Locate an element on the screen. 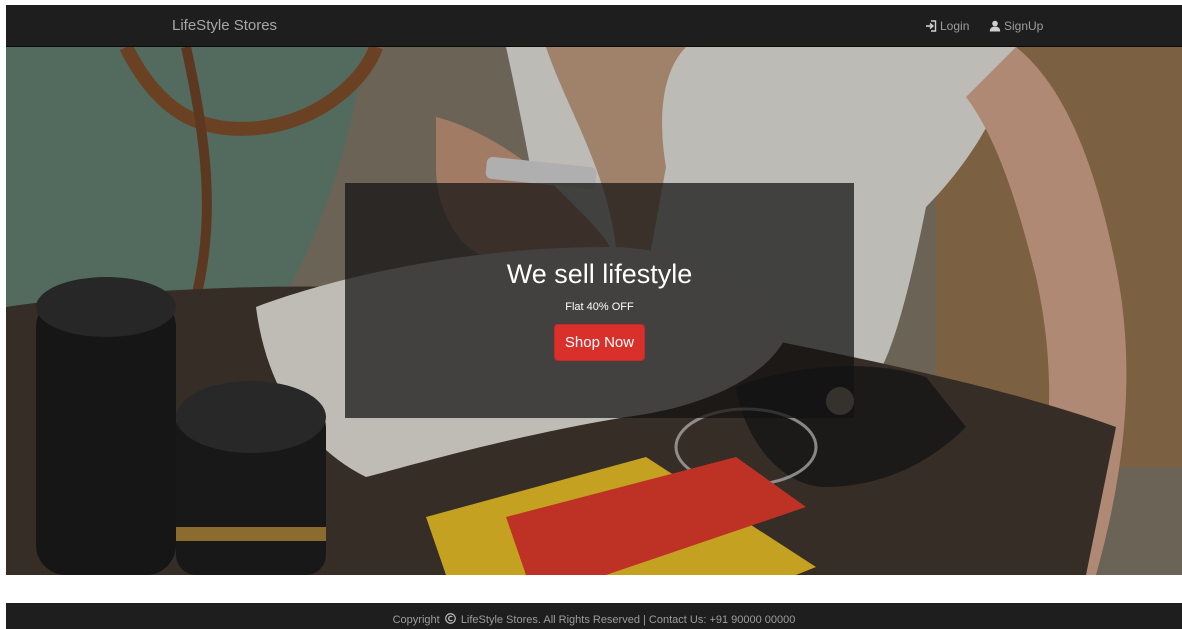  login-link: Login is located at coordinates (947, 26).